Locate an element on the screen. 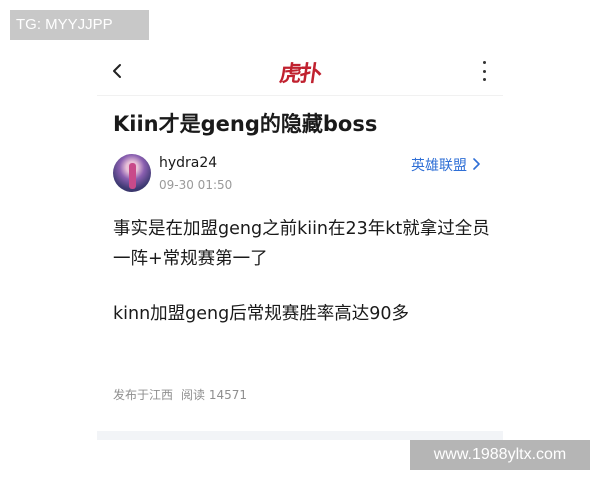  more-vertical-icon is located at coordinates (484, 71).